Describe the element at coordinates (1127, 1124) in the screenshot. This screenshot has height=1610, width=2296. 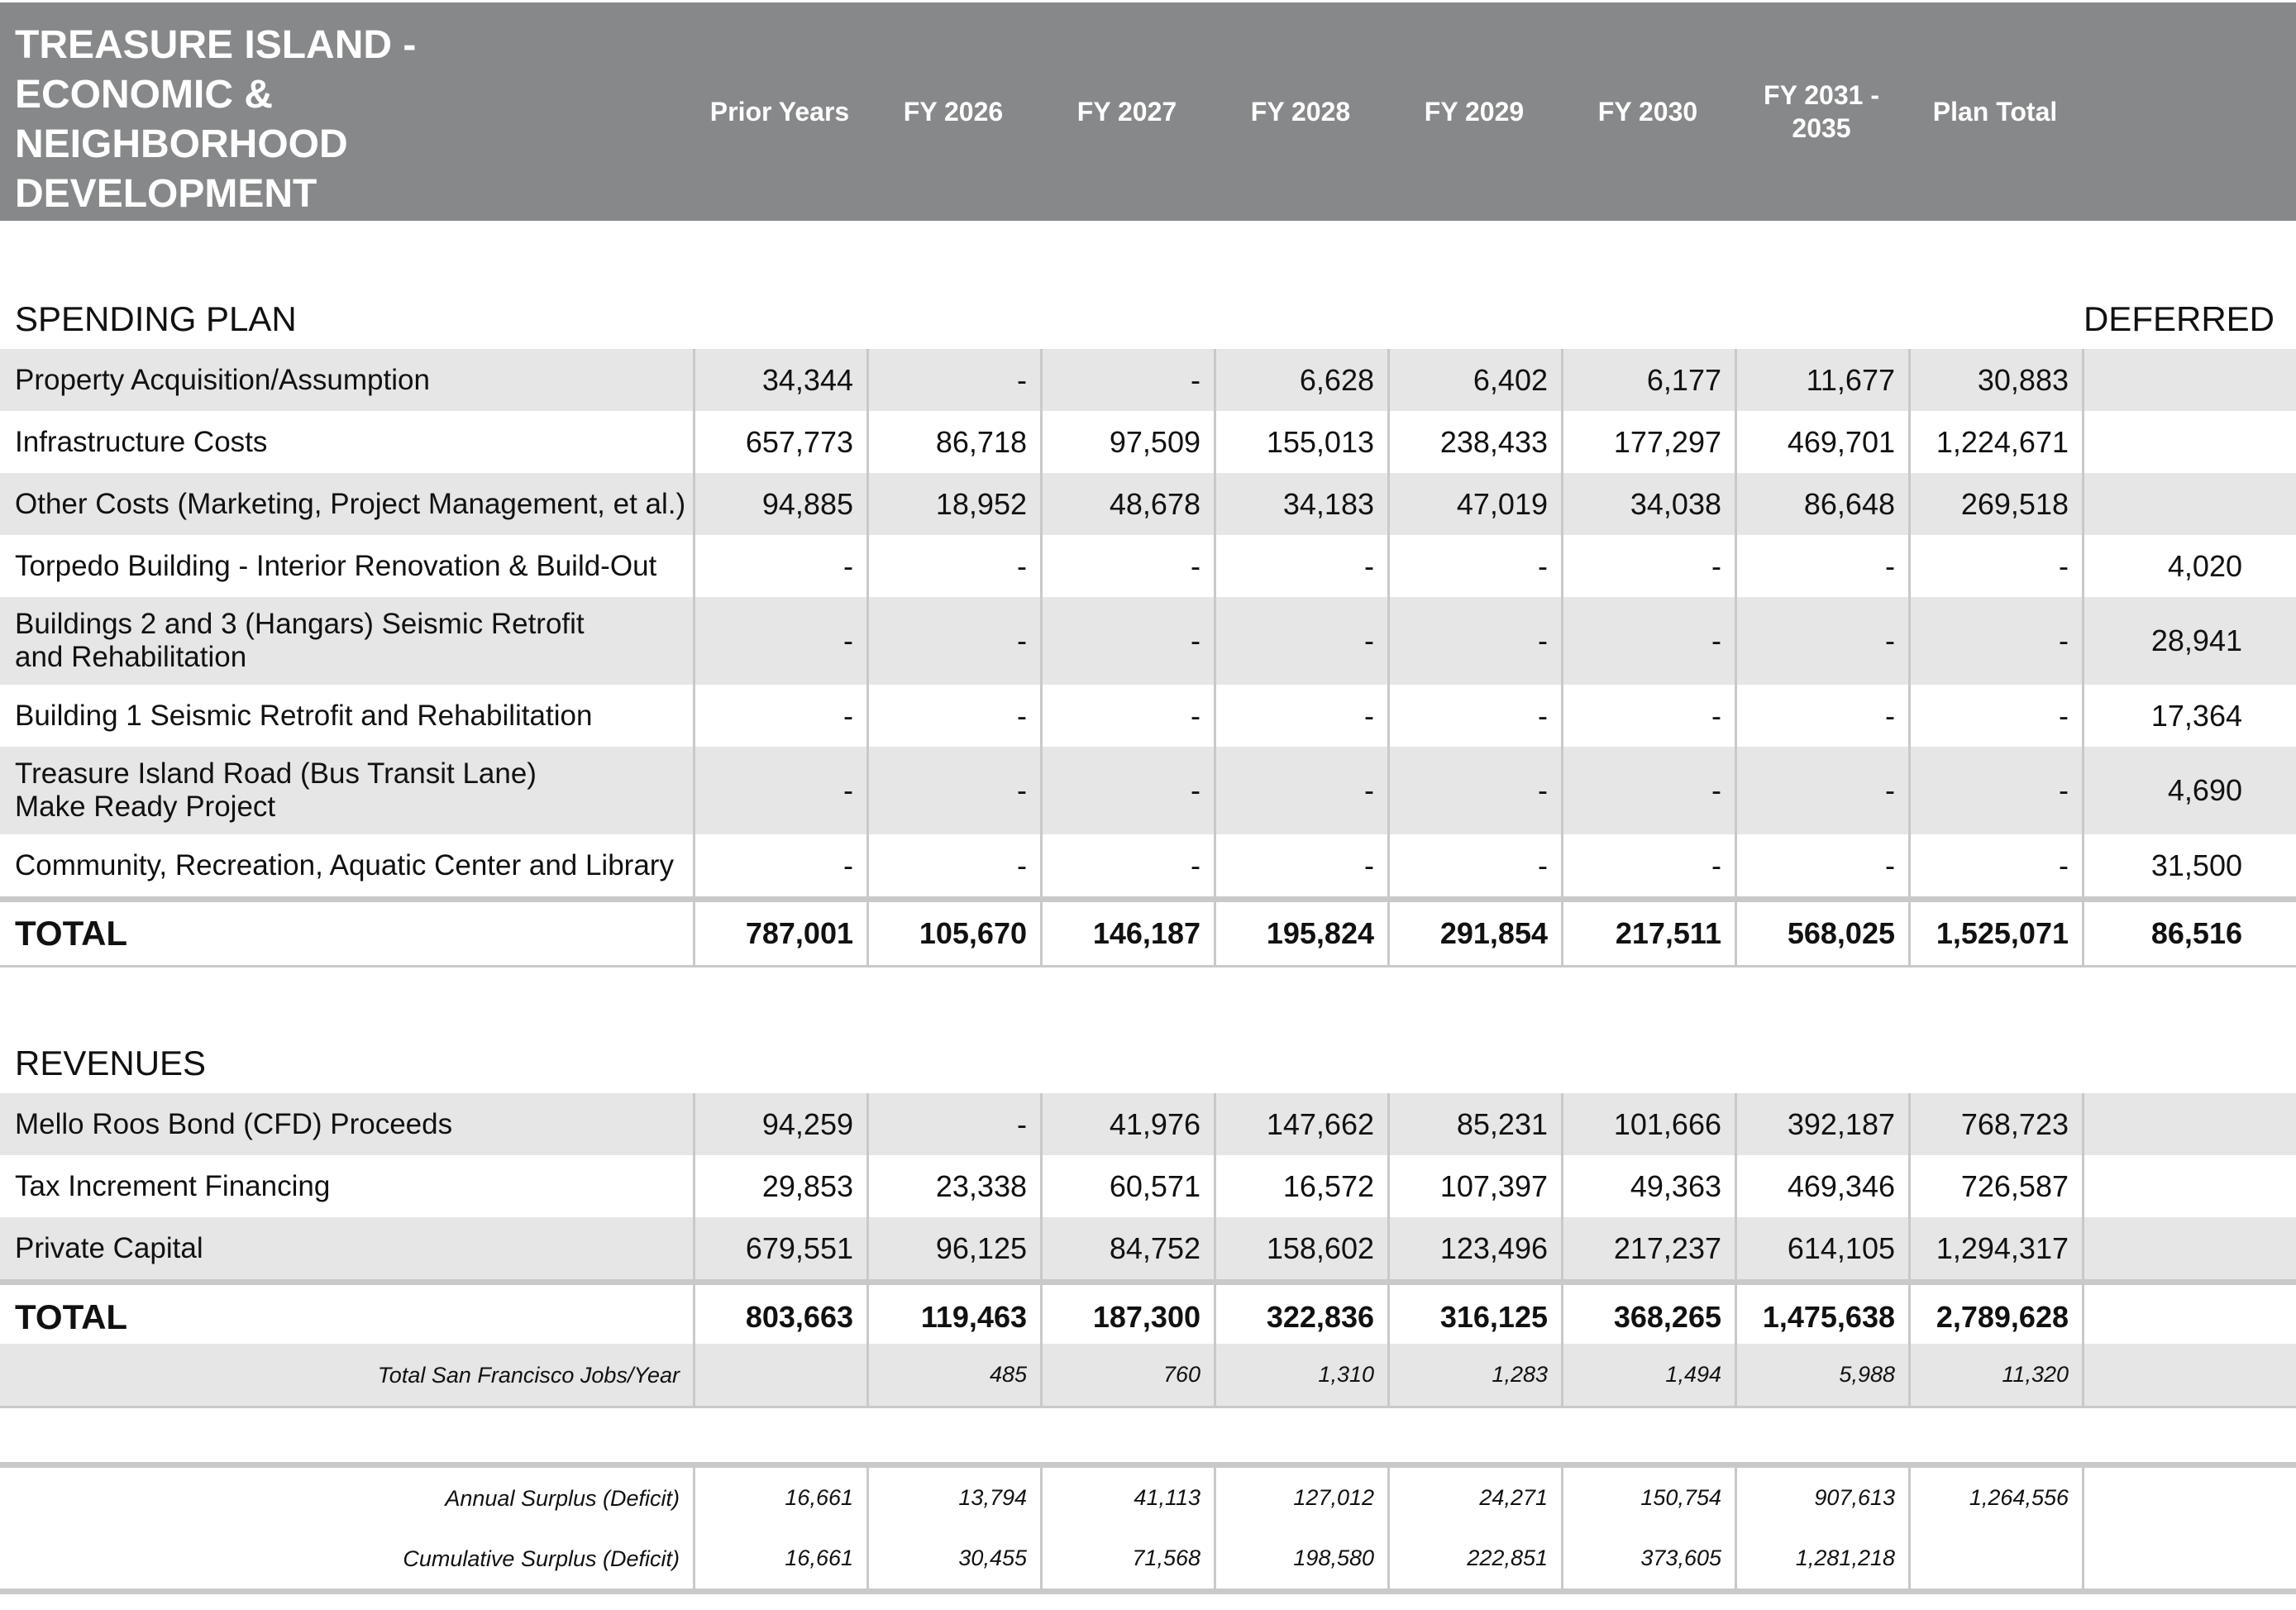
I see `table-cell: 41,976` at that location.